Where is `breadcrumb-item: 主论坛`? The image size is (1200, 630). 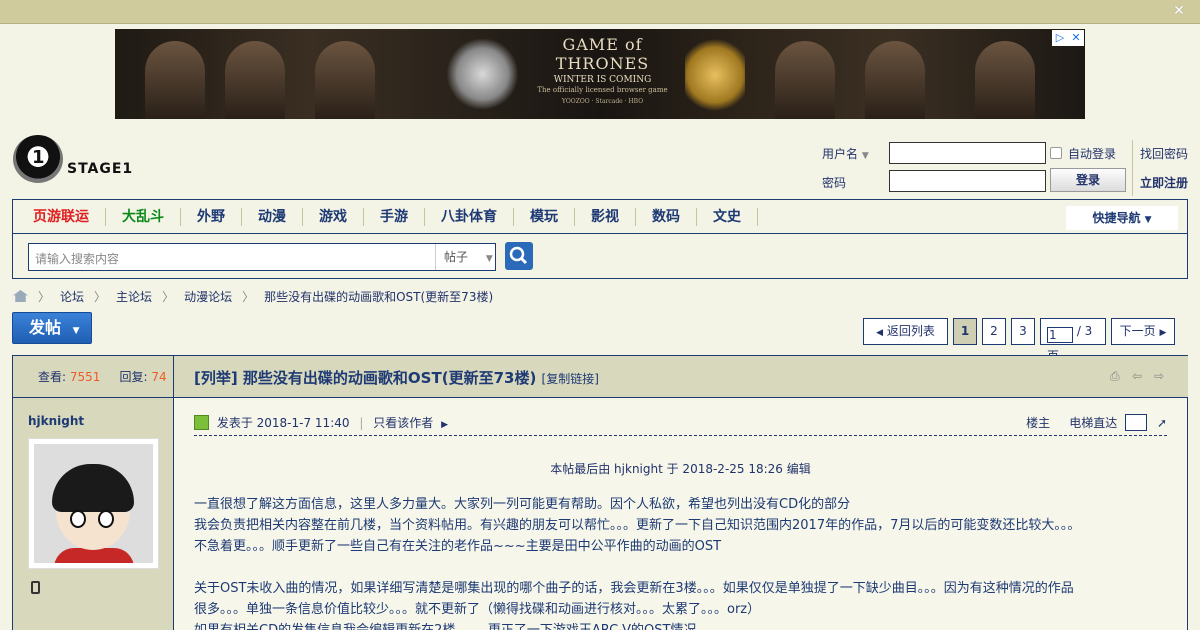
breadcrumb-item: 主论坛 is located at coordinates (134, 296).